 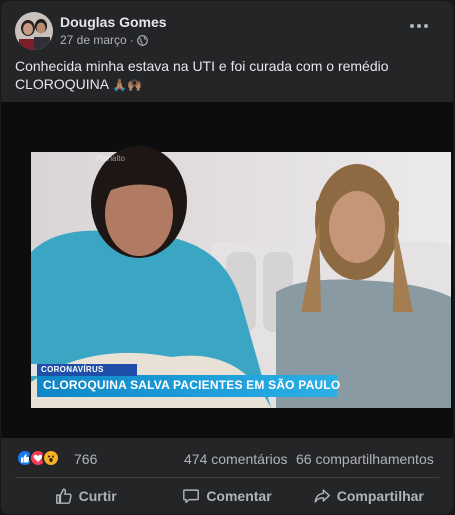 I want to click on action-bar: Curtir Comentar Compartilhar, so click(x=227, y=496).